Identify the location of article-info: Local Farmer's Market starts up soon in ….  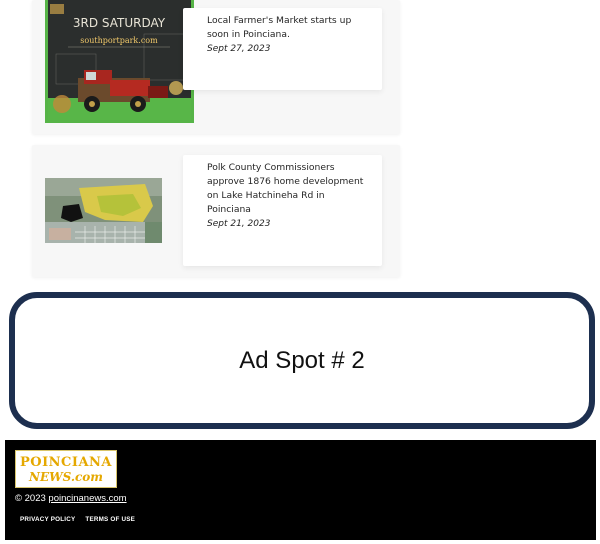
(282, 49).